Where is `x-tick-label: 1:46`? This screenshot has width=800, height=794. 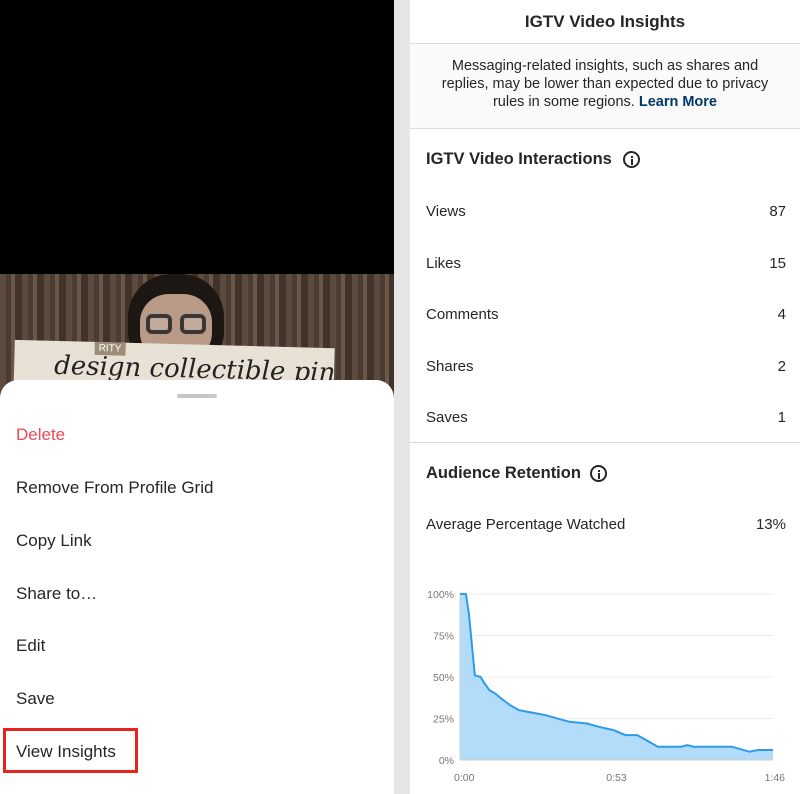 x-tick-label: 1:46 is located at coordinates (775, 778).